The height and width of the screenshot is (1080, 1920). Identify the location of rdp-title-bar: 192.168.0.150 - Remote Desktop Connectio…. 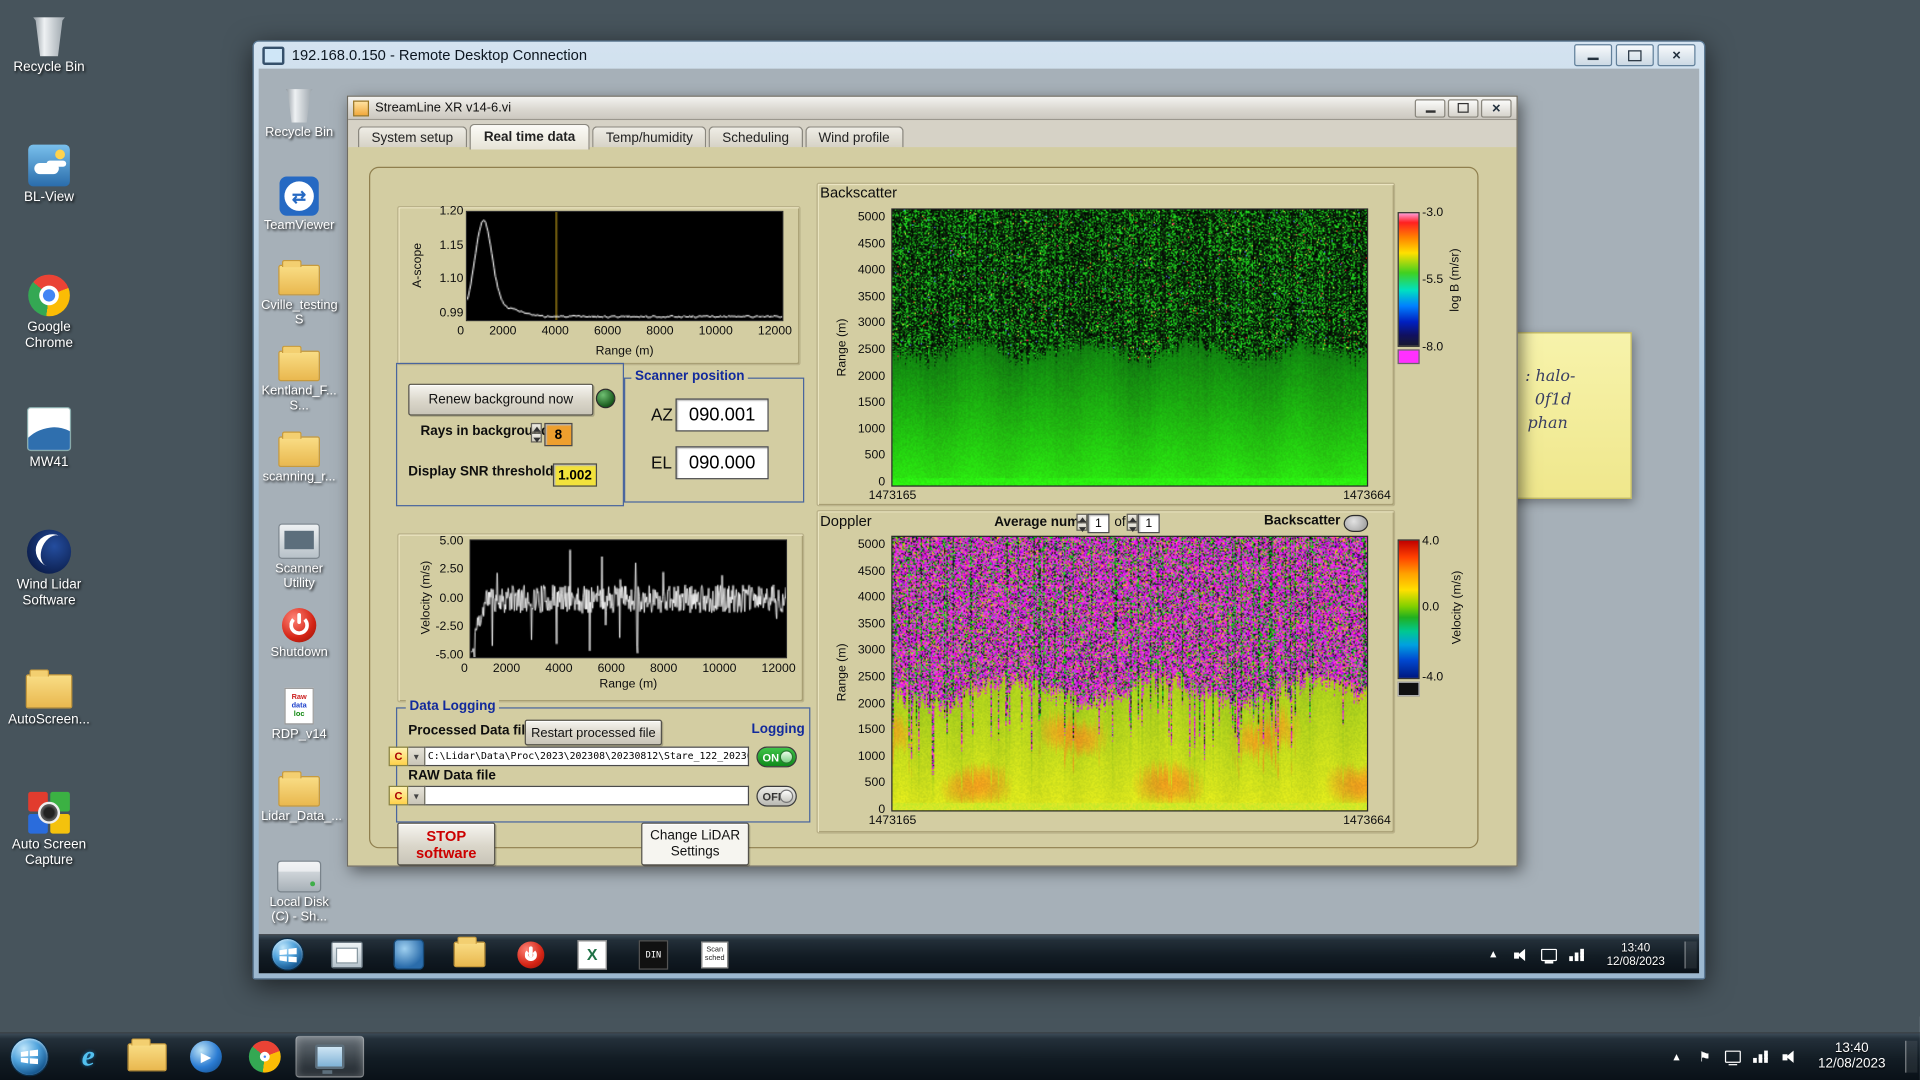
(979, 55).